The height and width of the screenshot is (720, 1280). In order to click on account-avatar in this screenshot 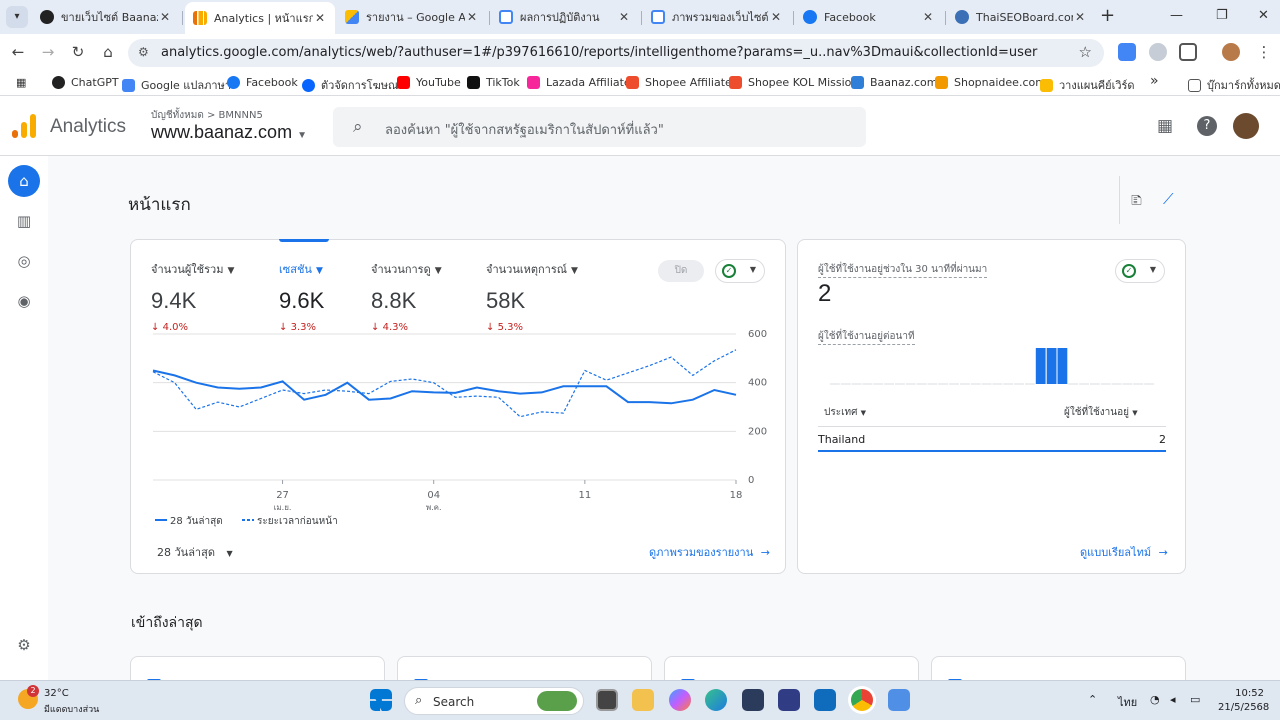, I will do `click(1246, 126)`.